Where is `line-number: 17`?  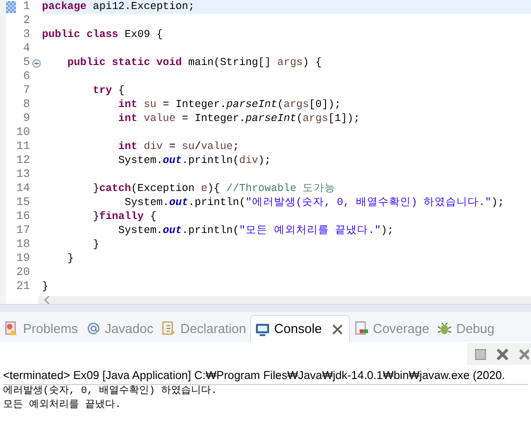 line-number: 17 is located at coordinates (23, 231).